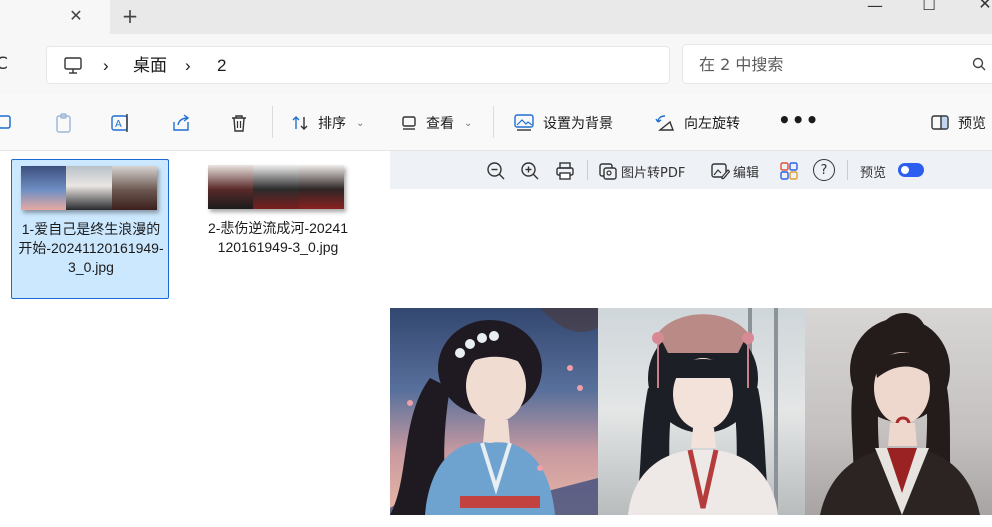 Image resolution: width=992 pixels, height=527 pixels. I want to click on zoom-out-icon, so click(496, 171).